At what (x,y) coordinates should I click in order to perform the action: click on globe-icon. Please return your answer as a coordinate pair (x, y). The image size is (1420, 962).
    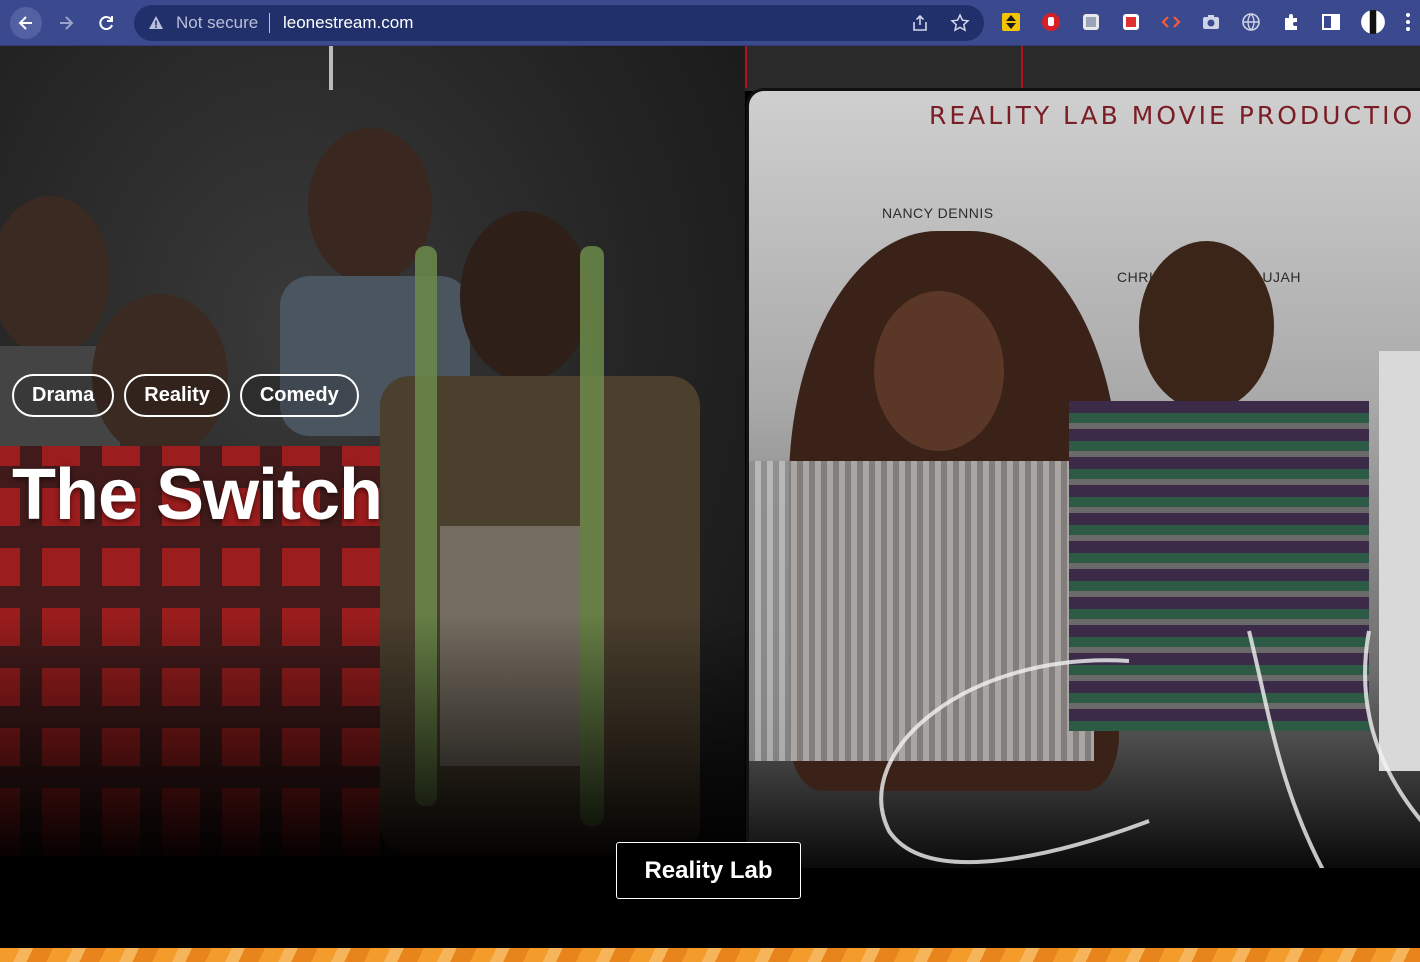
    Looking at the image, I should click on (1251, 22).